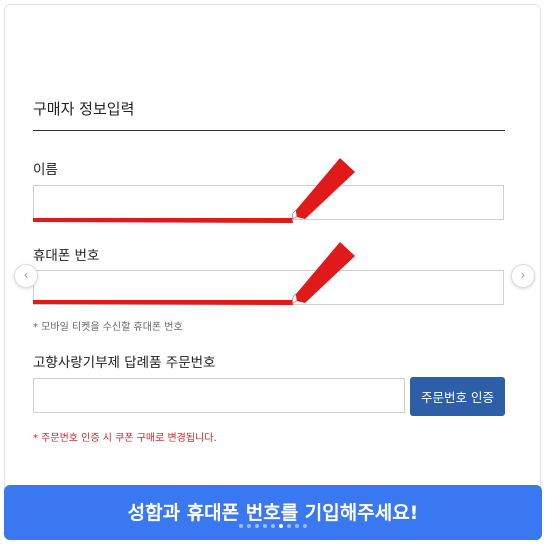 The height and width of the screenshot is (545, 546). I want to click on verify-order-button: 주문번호 인증, so click(457, 396).